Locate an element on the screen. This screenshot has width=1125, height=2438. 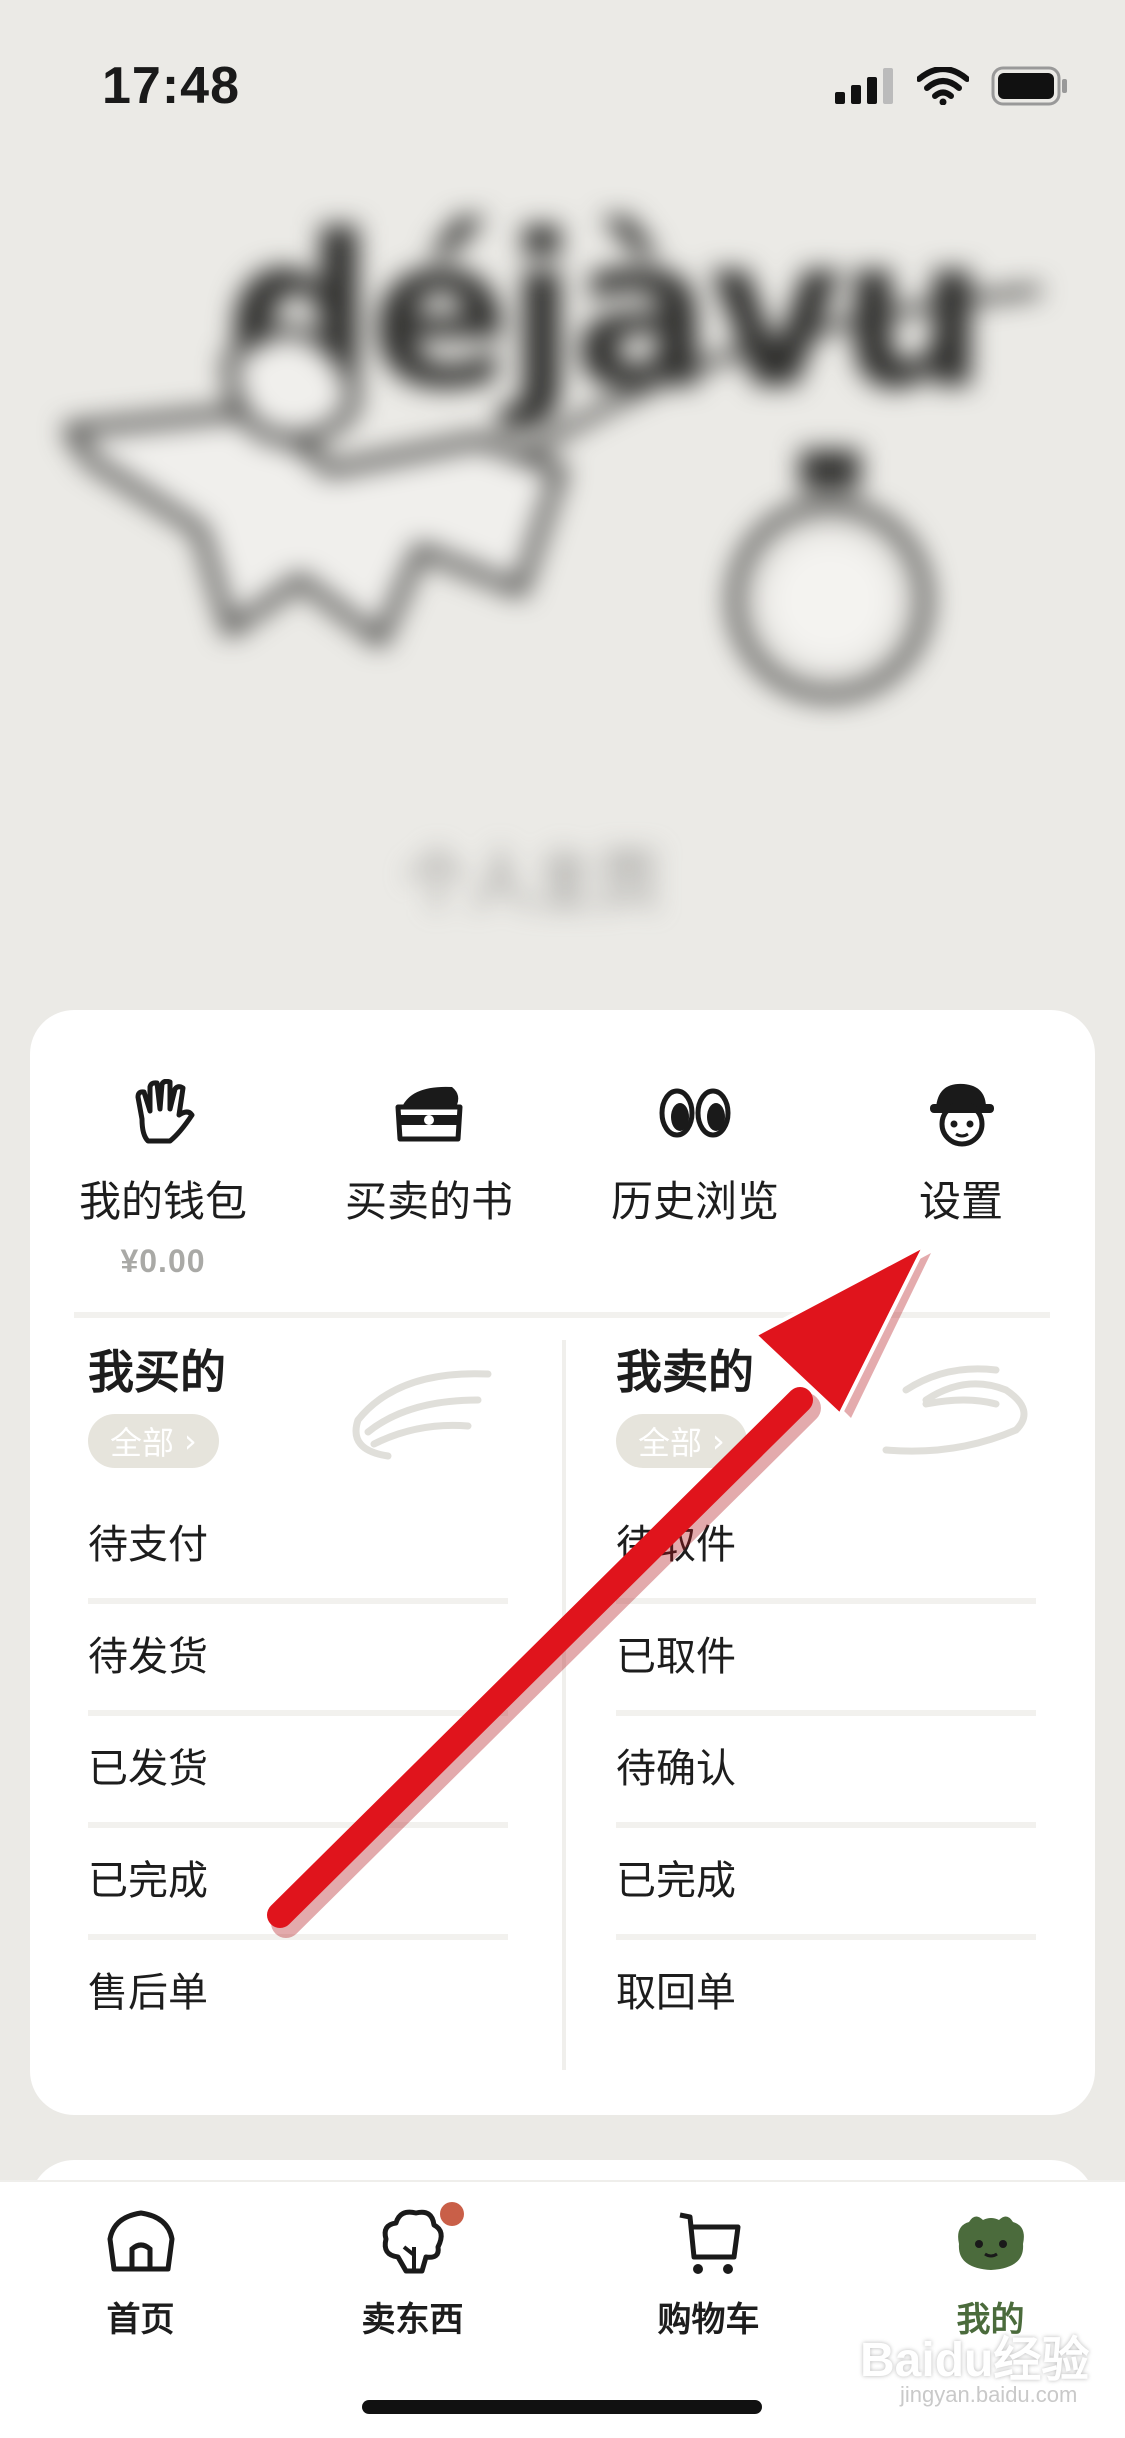
status-icons is located at coordinates (952, 86).